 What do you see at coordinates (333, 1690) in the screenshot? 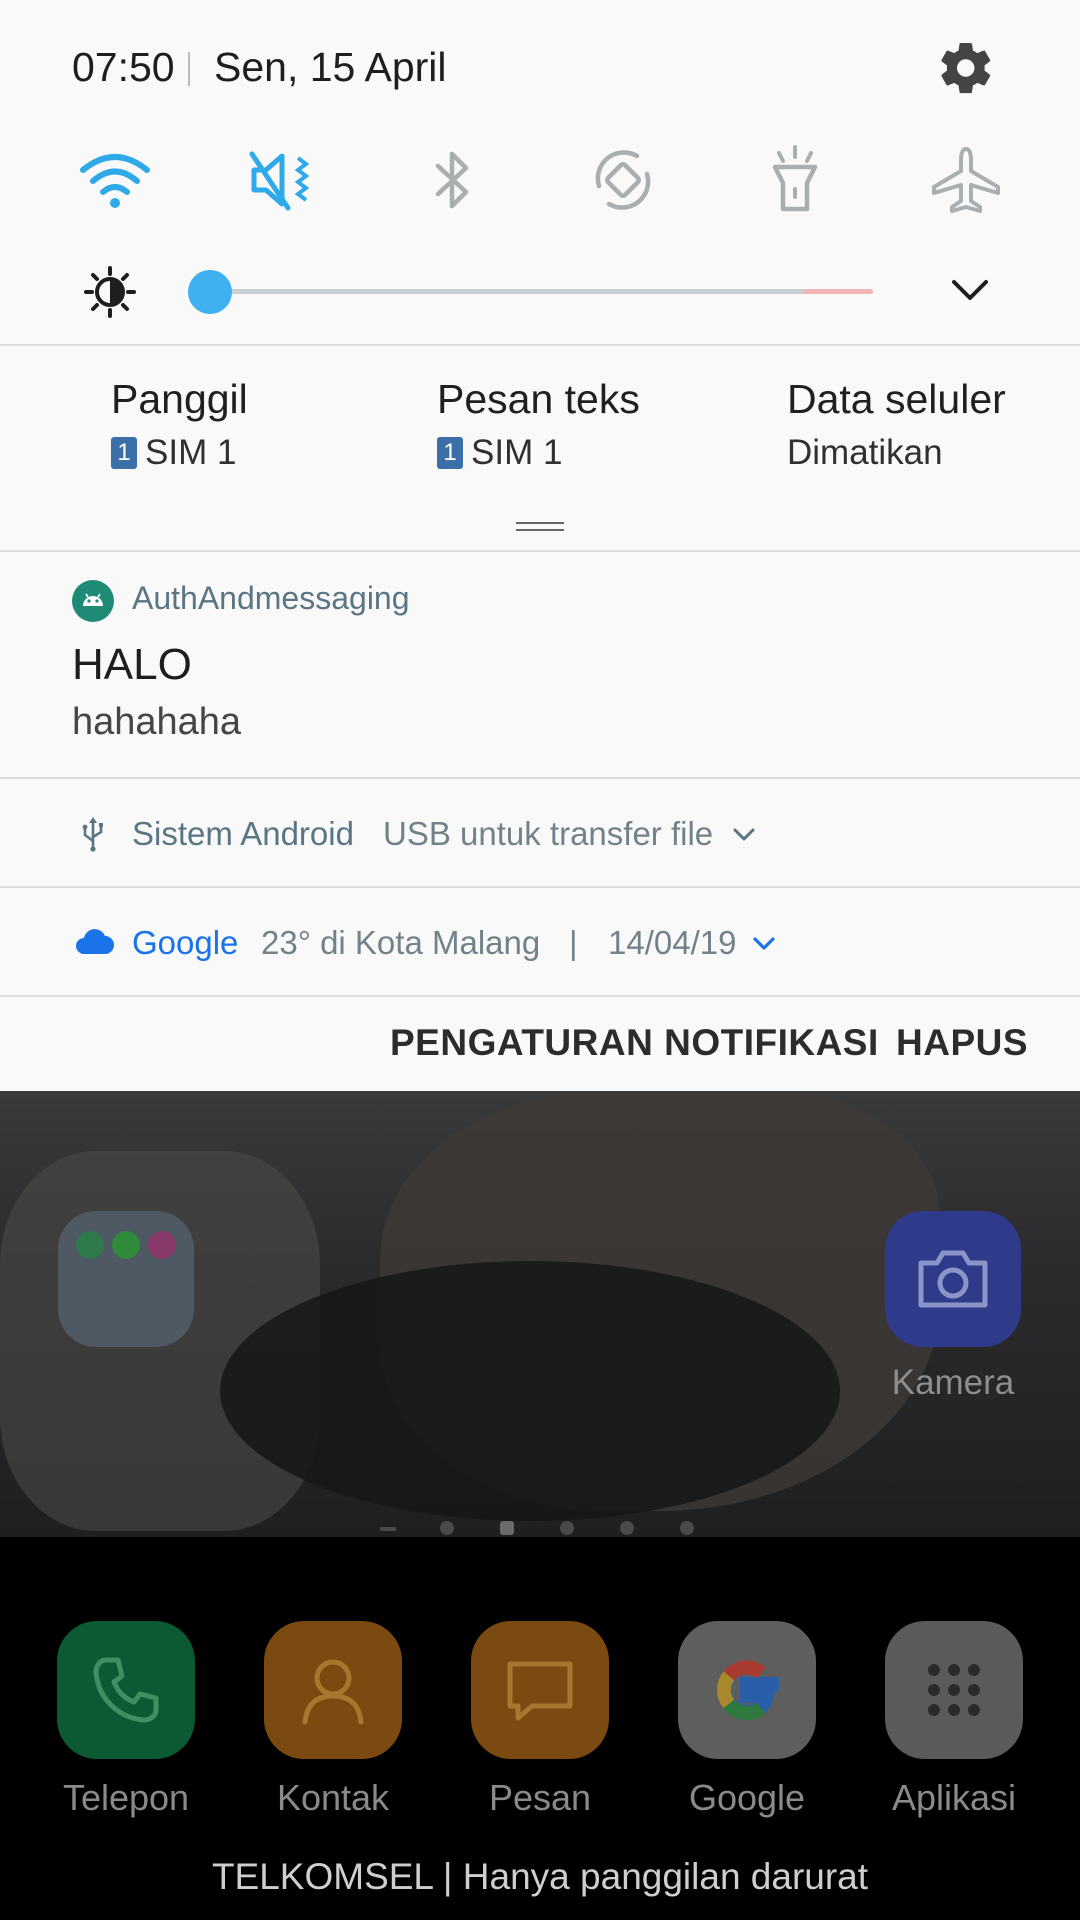
I see `contacts-icon` at bounding box center [333, 1690].